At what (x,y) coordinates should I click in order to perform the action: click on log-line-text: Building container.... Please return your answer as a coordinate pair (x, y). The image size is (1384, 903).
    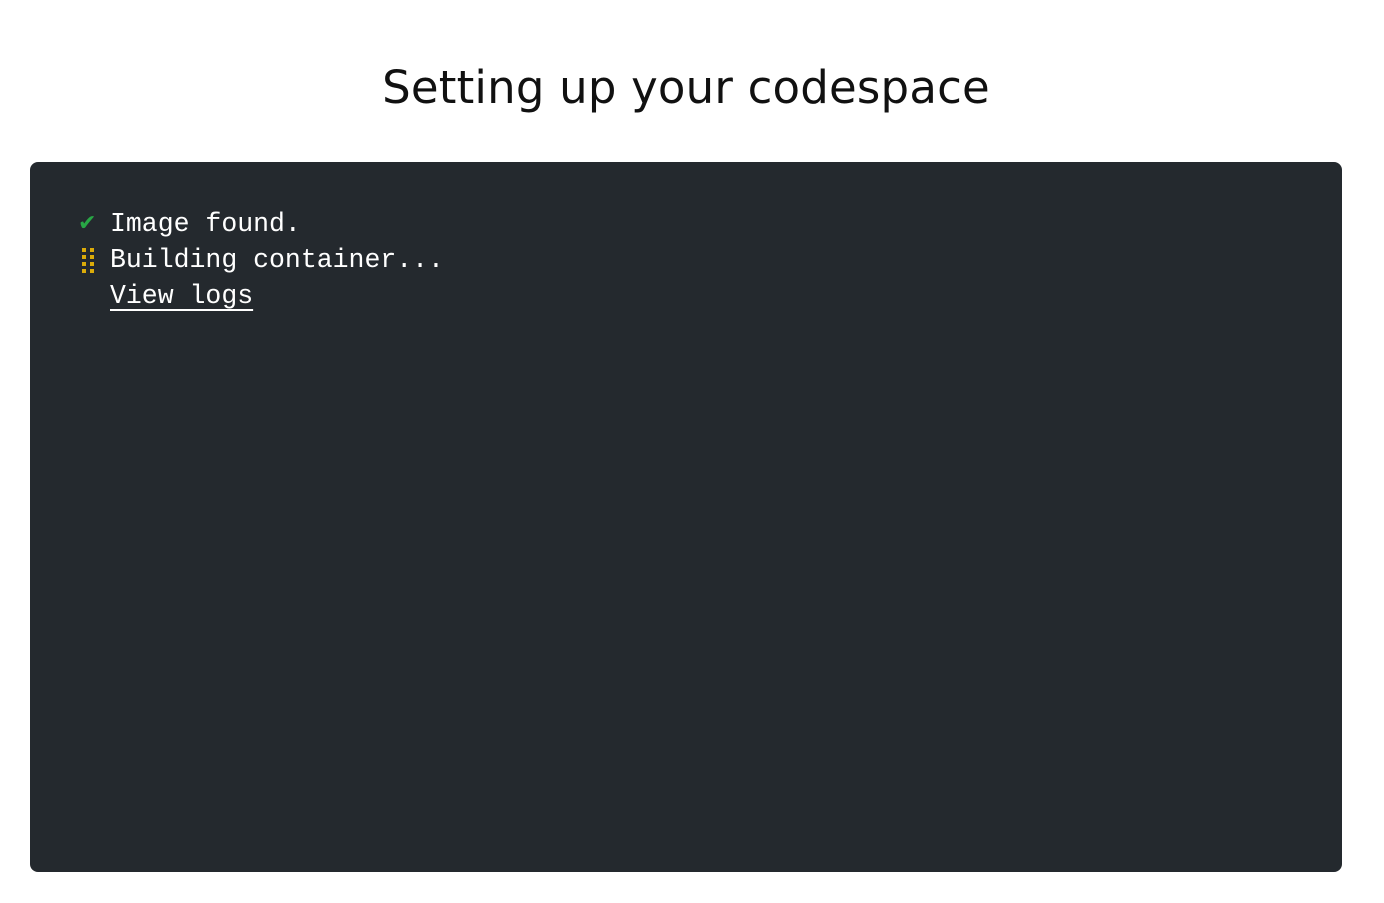
    Looking at the image, I should click on (277, 260).